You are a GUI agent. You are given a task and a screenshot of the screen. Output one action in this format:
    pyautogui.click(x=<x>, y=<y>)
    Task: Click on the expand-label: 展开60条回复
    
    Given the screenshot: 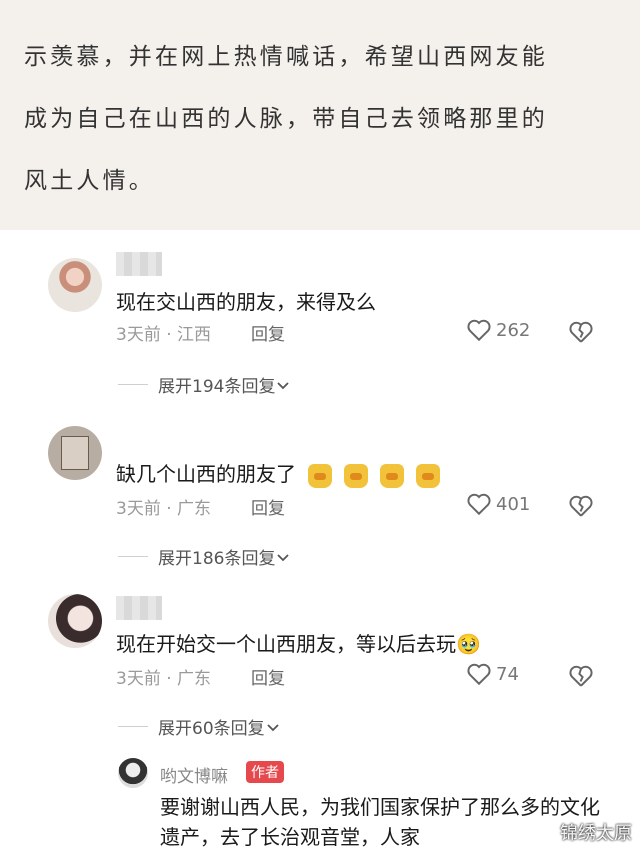 What is the action you would take?
    pyautogui.click(x=211, y=729)
    